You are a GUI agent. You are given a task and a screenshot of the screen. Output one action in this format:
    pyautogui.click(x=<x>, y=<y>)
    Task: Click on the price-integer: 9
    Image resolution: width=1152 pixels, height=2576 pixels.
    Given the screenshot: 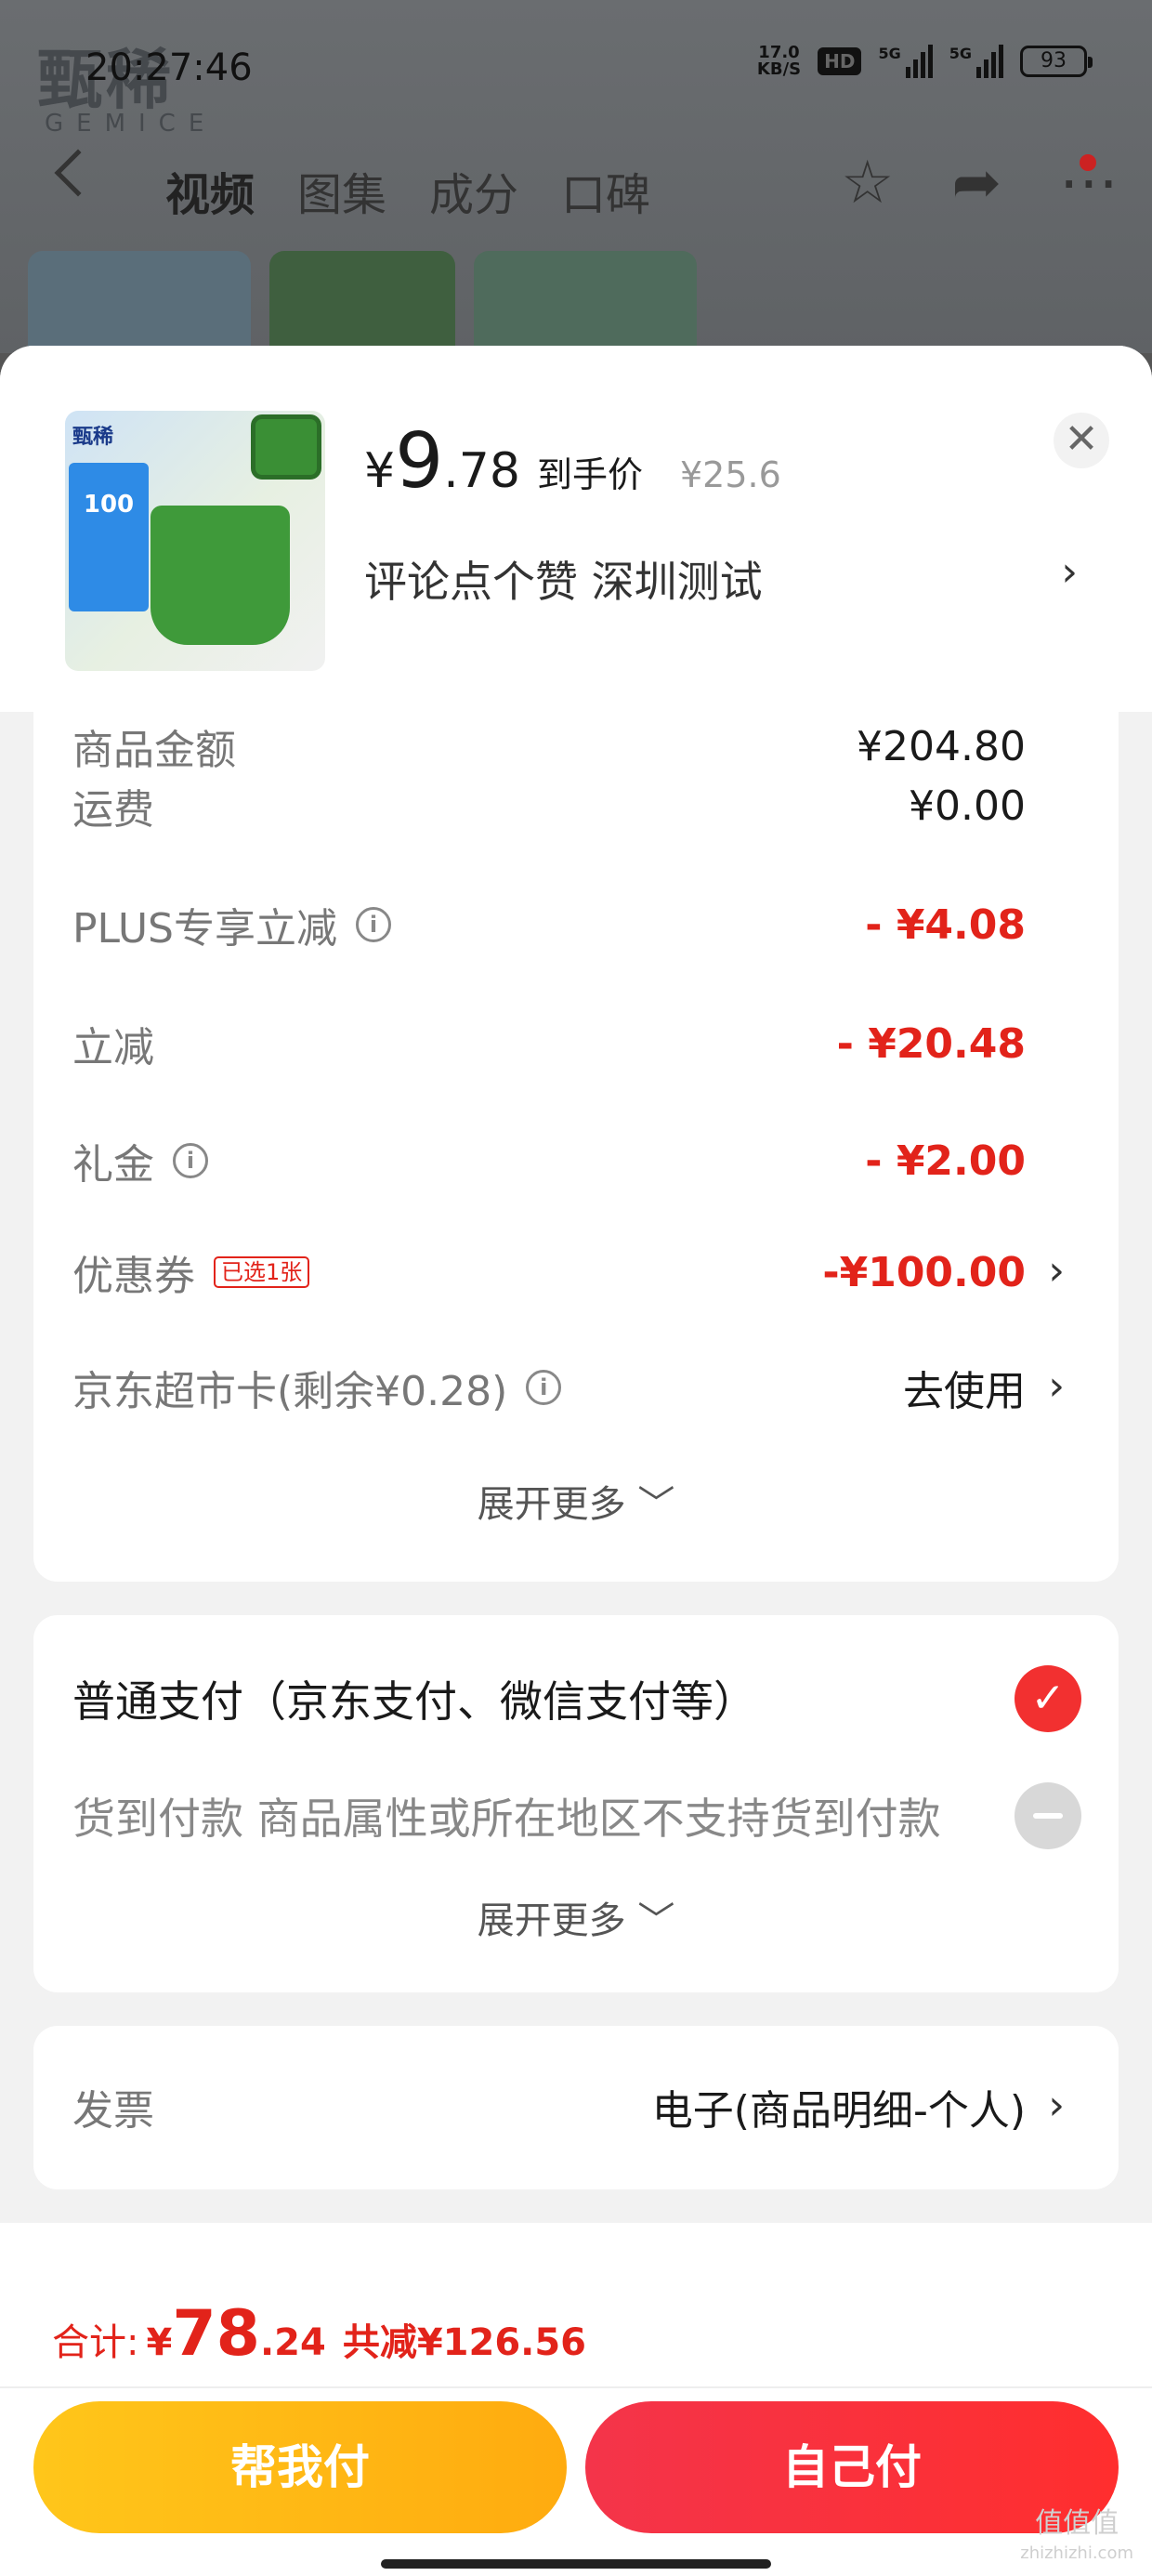 What is the action you would take?
    pyautogui.click(x=419, y=461)
    